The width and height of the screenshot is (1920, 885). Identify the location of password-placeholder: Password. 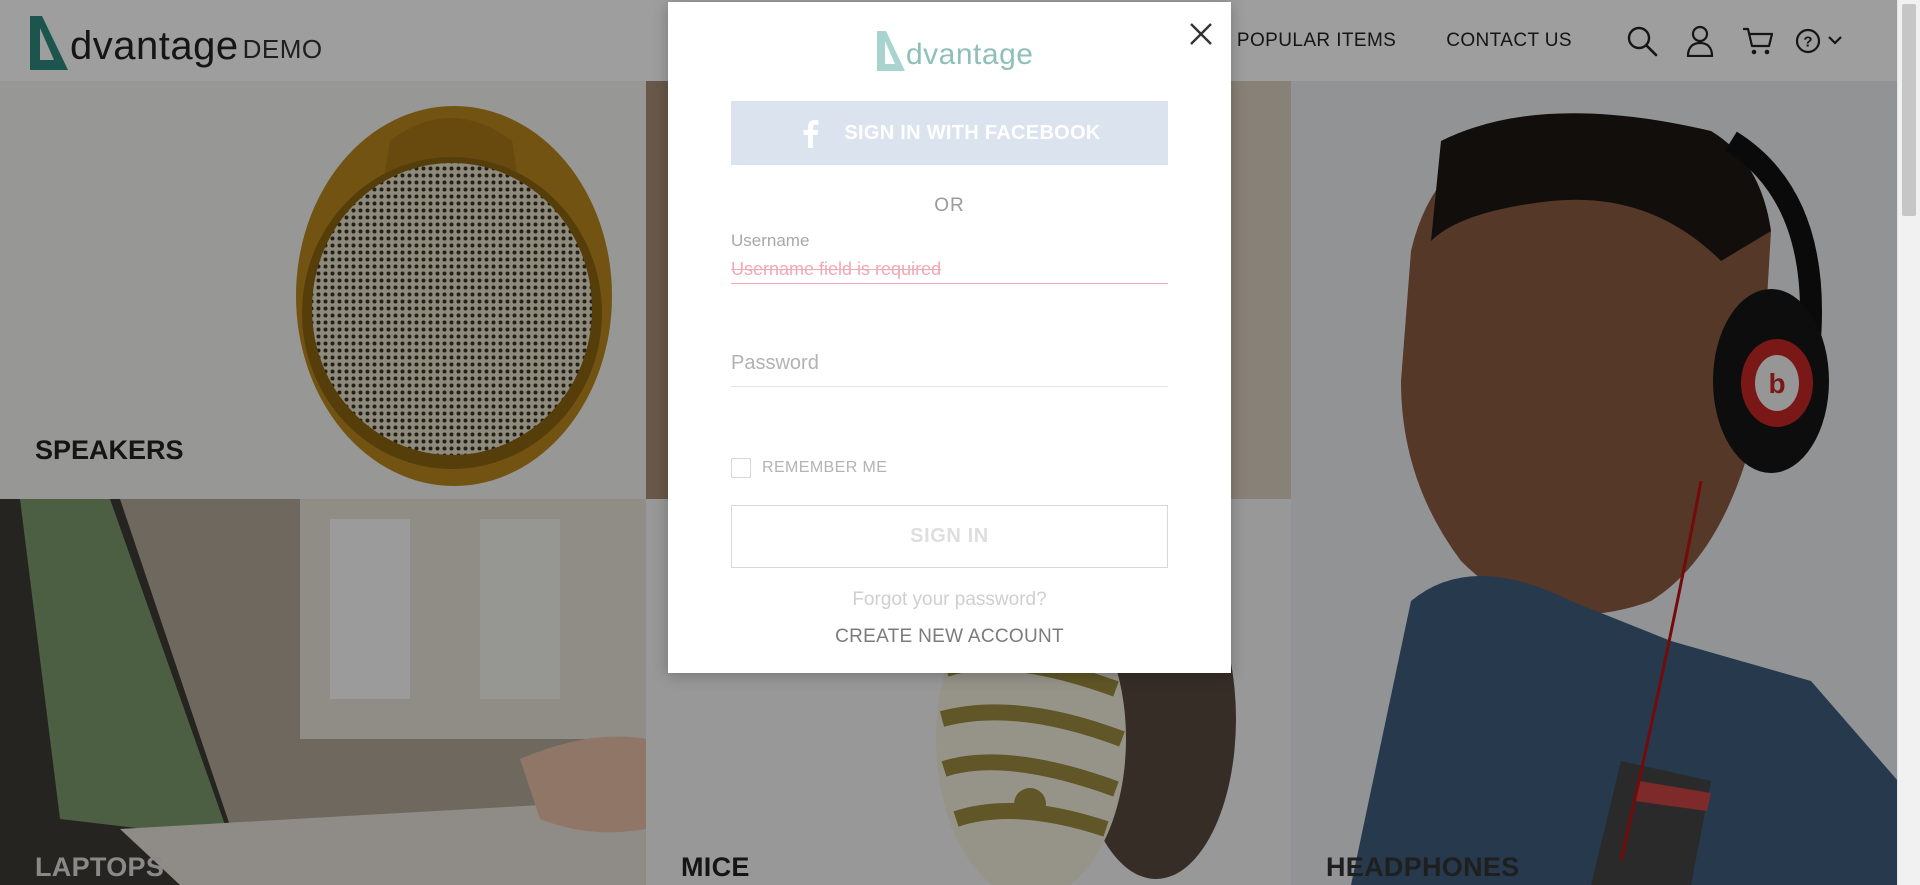
(775, 363).